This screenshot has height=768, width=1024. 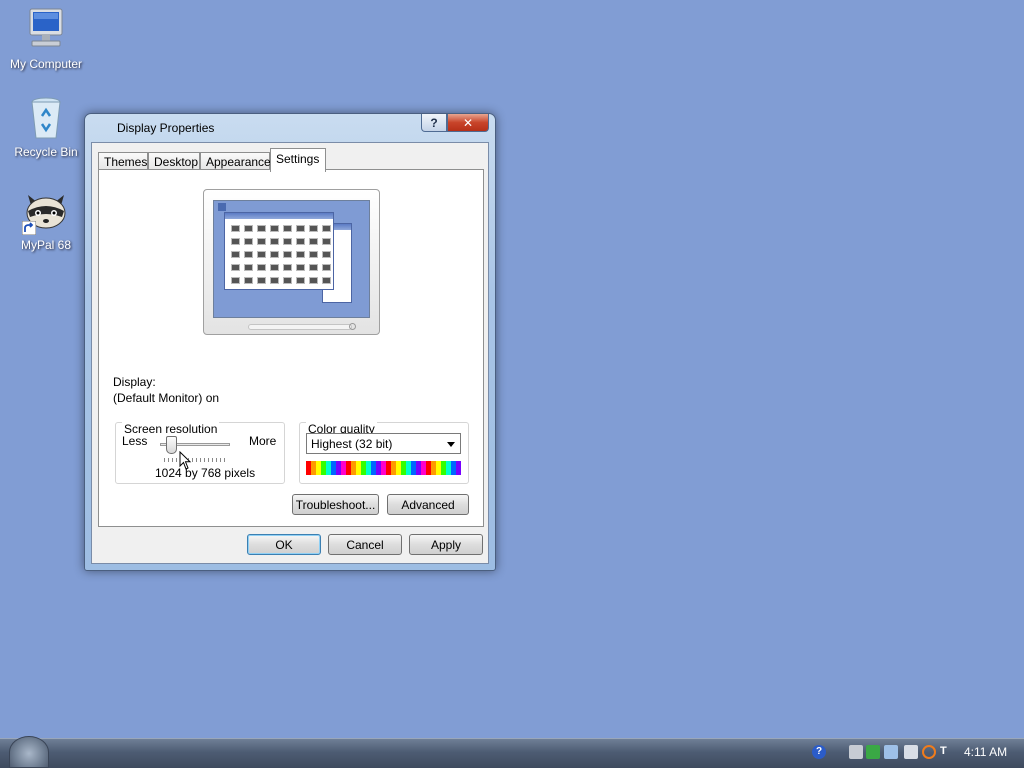 What do you see at coordinates (365, 544) in the screenshot?
I see `cancel-button: Cancel` at bounding box center [365, 544].